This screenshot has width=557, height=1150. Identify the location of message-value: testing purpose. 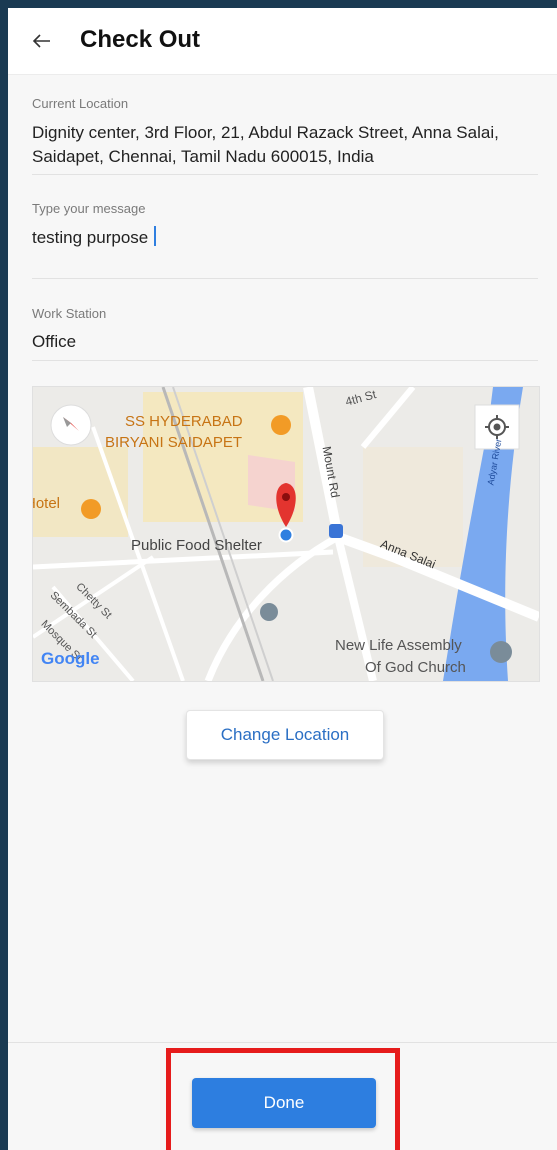
(90, 237).